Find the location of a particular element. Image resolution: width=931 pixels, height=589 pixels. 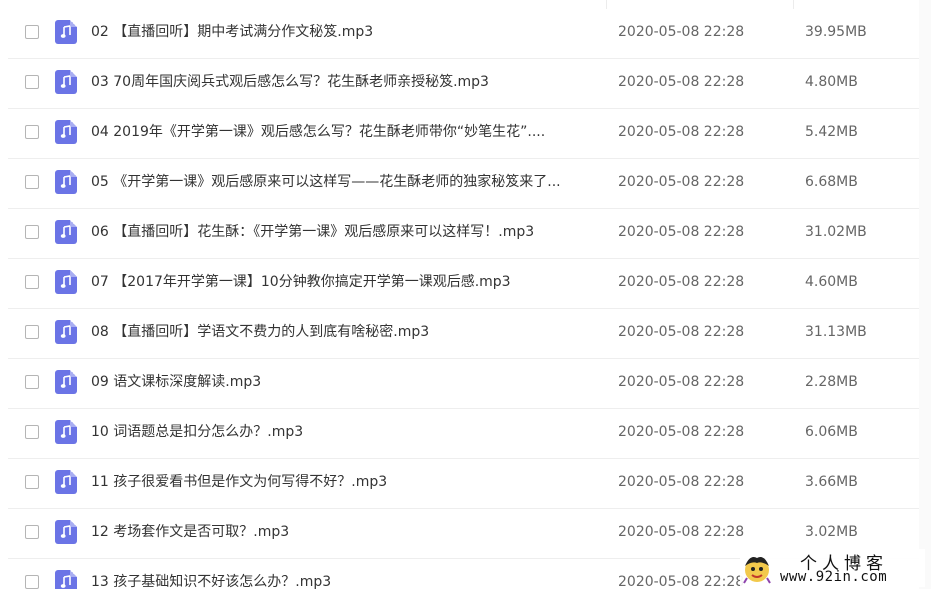

file-name: 02 【直播回听】期中考试满分作文秘笈.mp3 is located at coordinates (346, 32).